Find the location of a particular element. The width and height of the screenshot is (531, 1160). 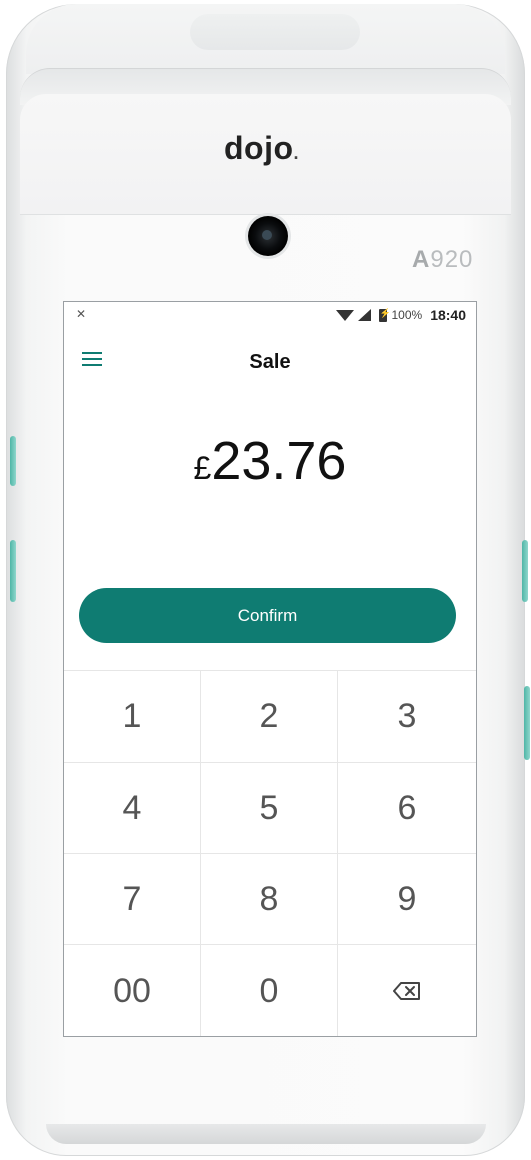

side-button-right is located at coordinates (525, 571).